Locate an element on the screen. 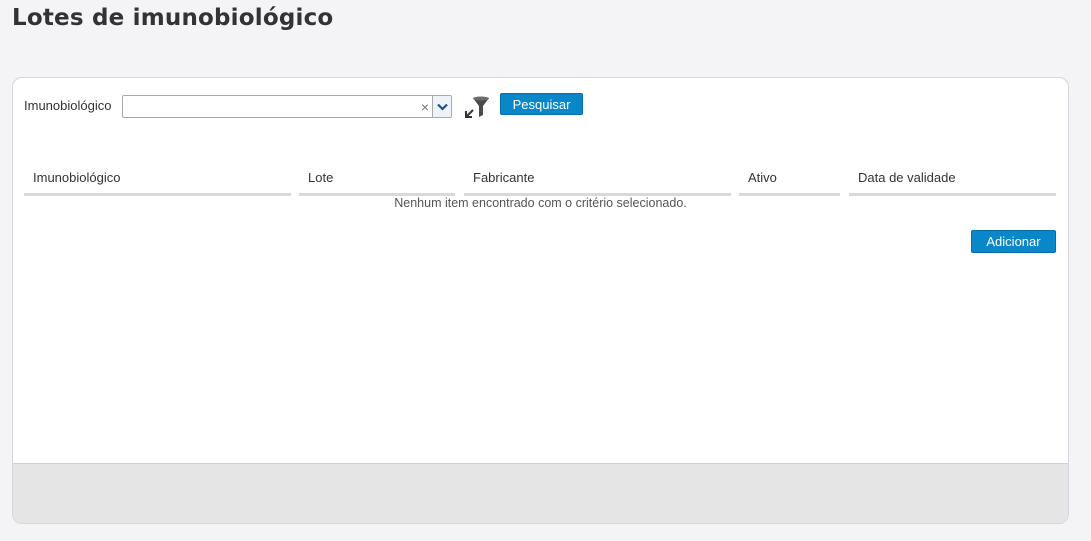 Image resolution: width=1091 pixels, height=541 pixels. add-button: Adicionar is located at coordinates (1013, 241).